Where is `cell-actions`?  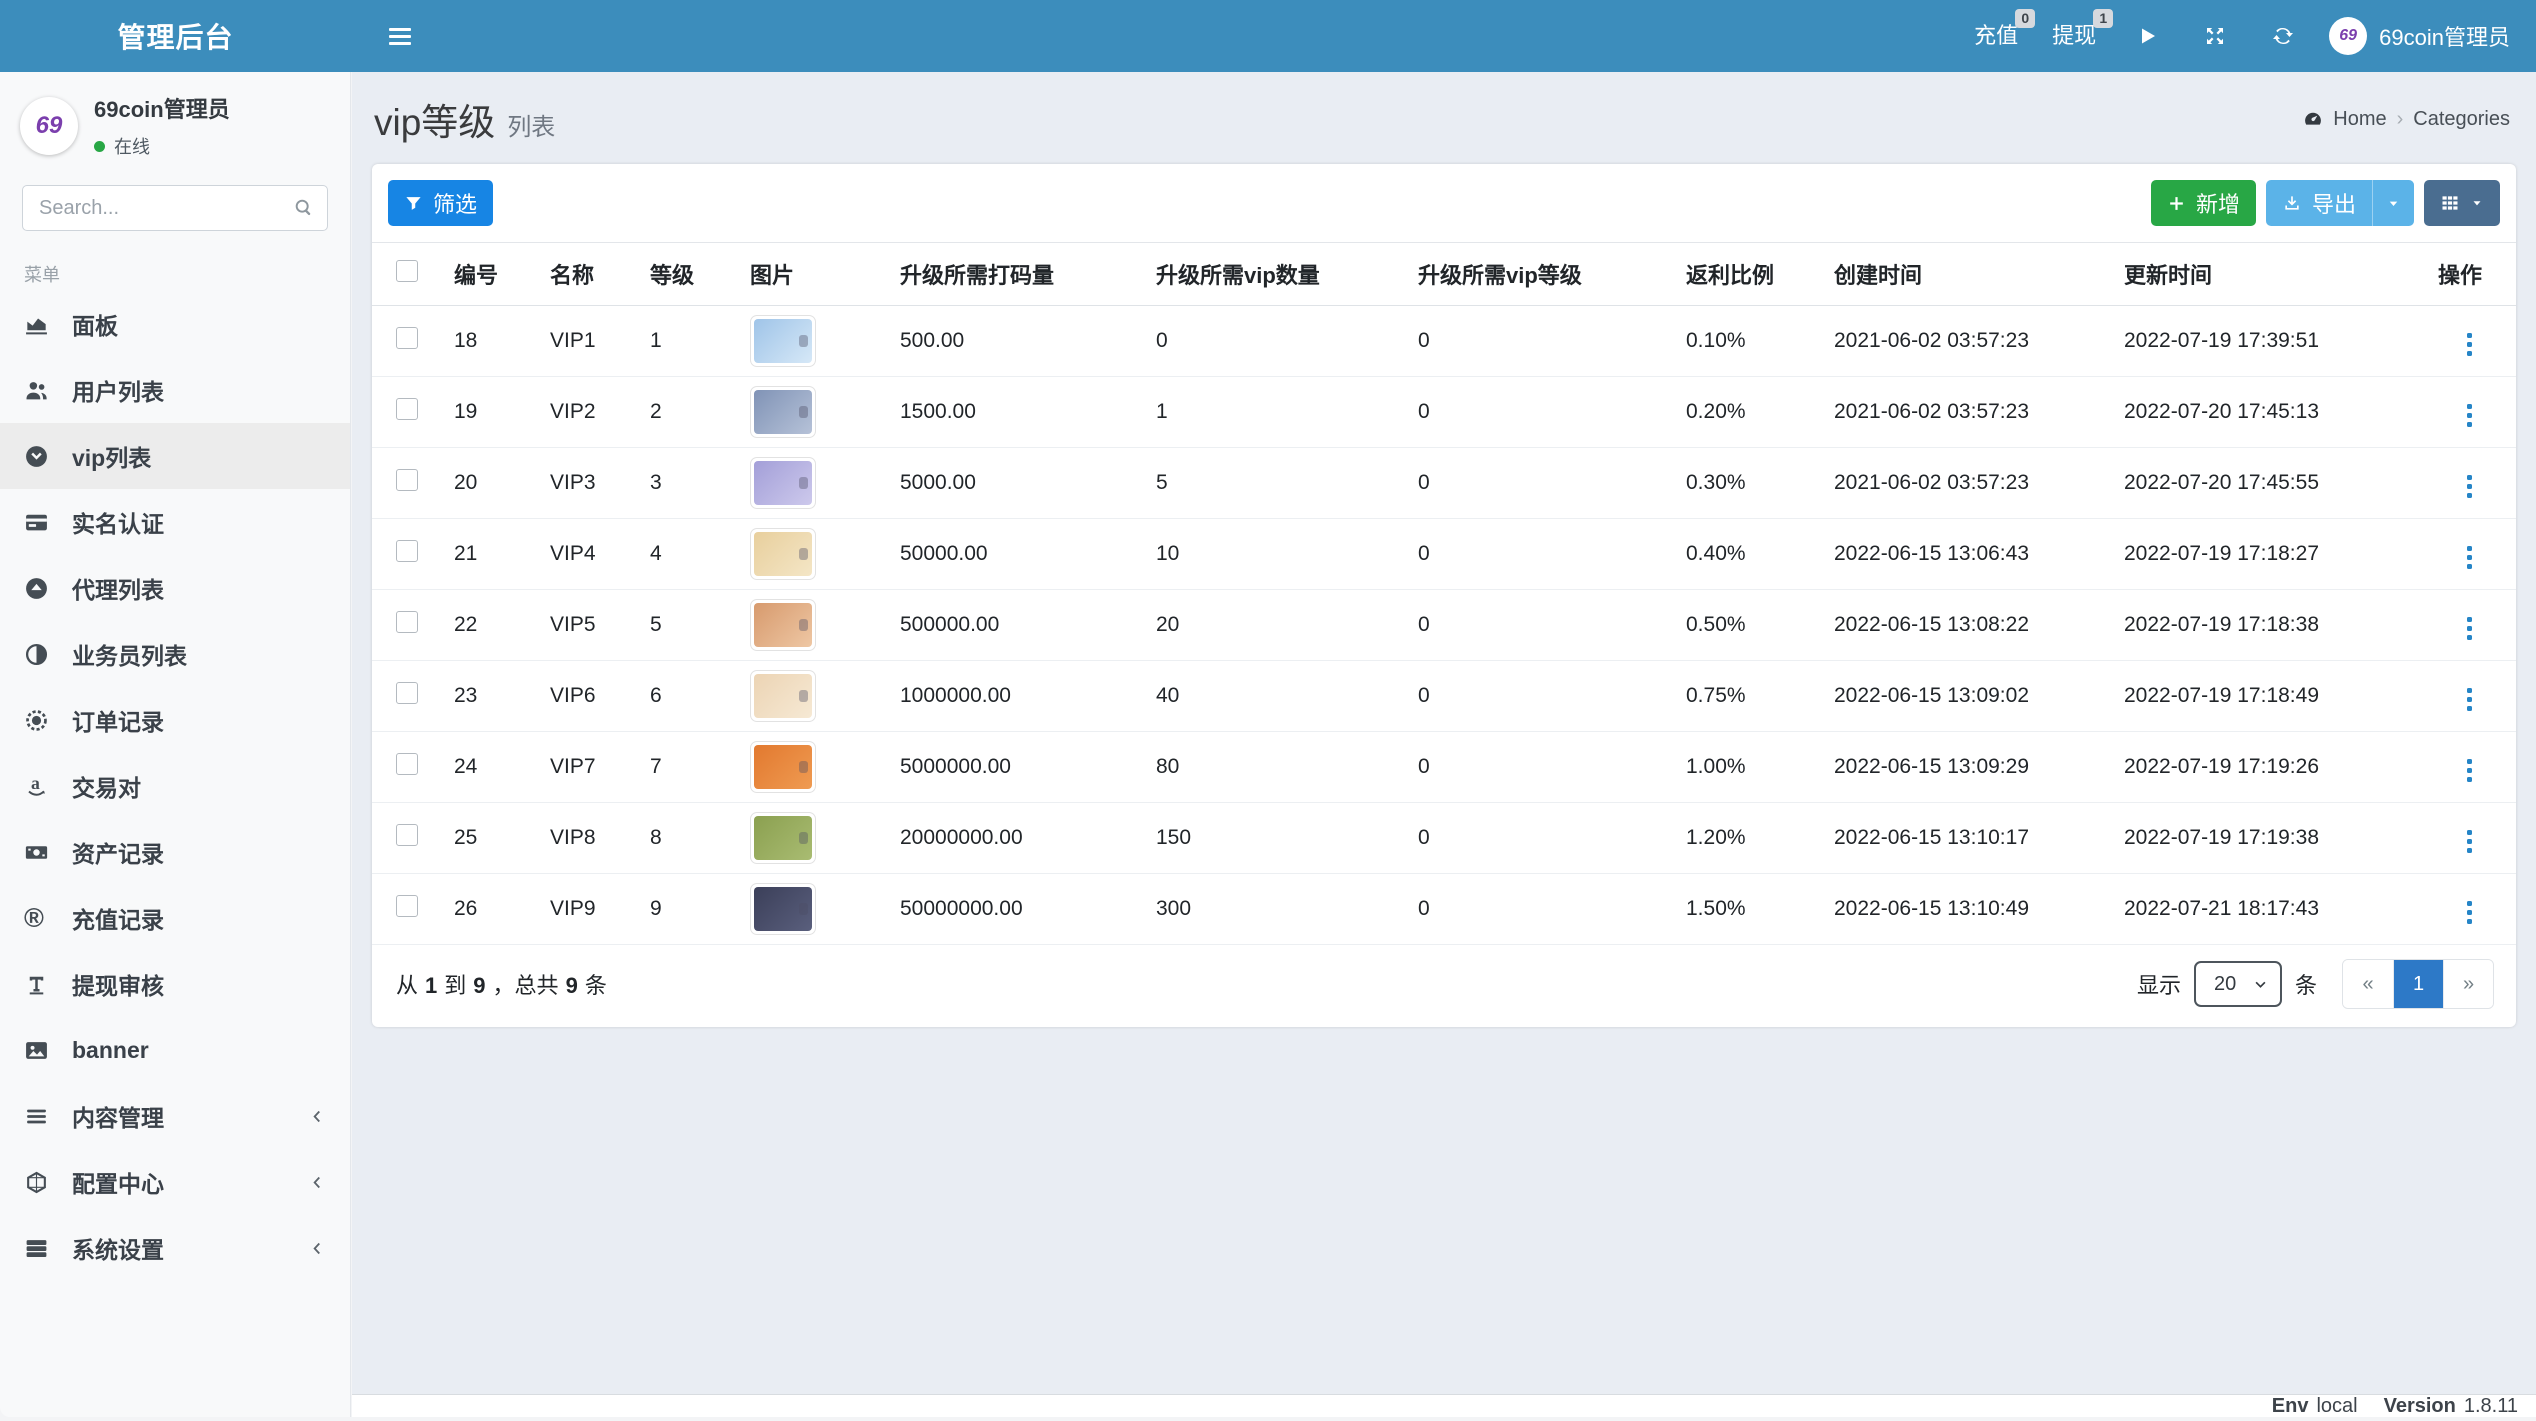 cell-actions is located at coordinates (2464, 625).